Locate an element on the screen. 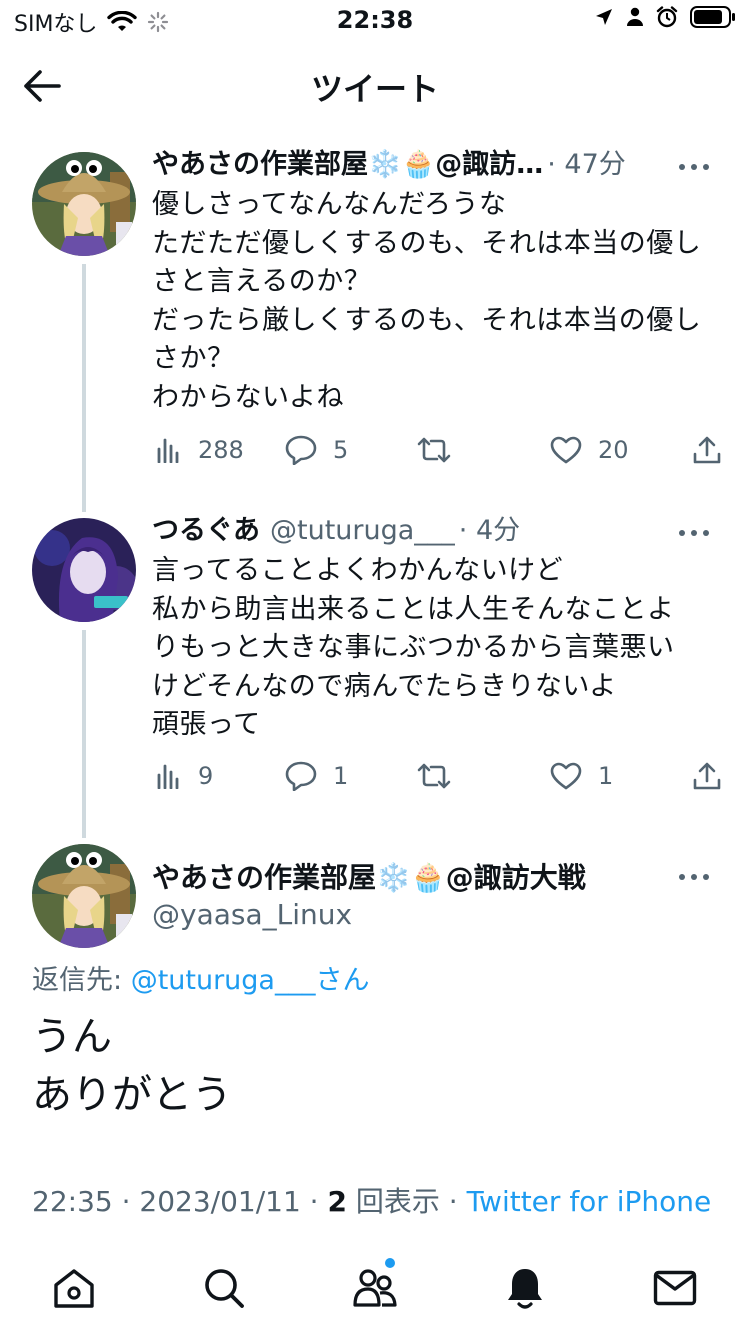 This screenshot has height=1334, width=750. mail-icon is located at coordinates (675, 1288).